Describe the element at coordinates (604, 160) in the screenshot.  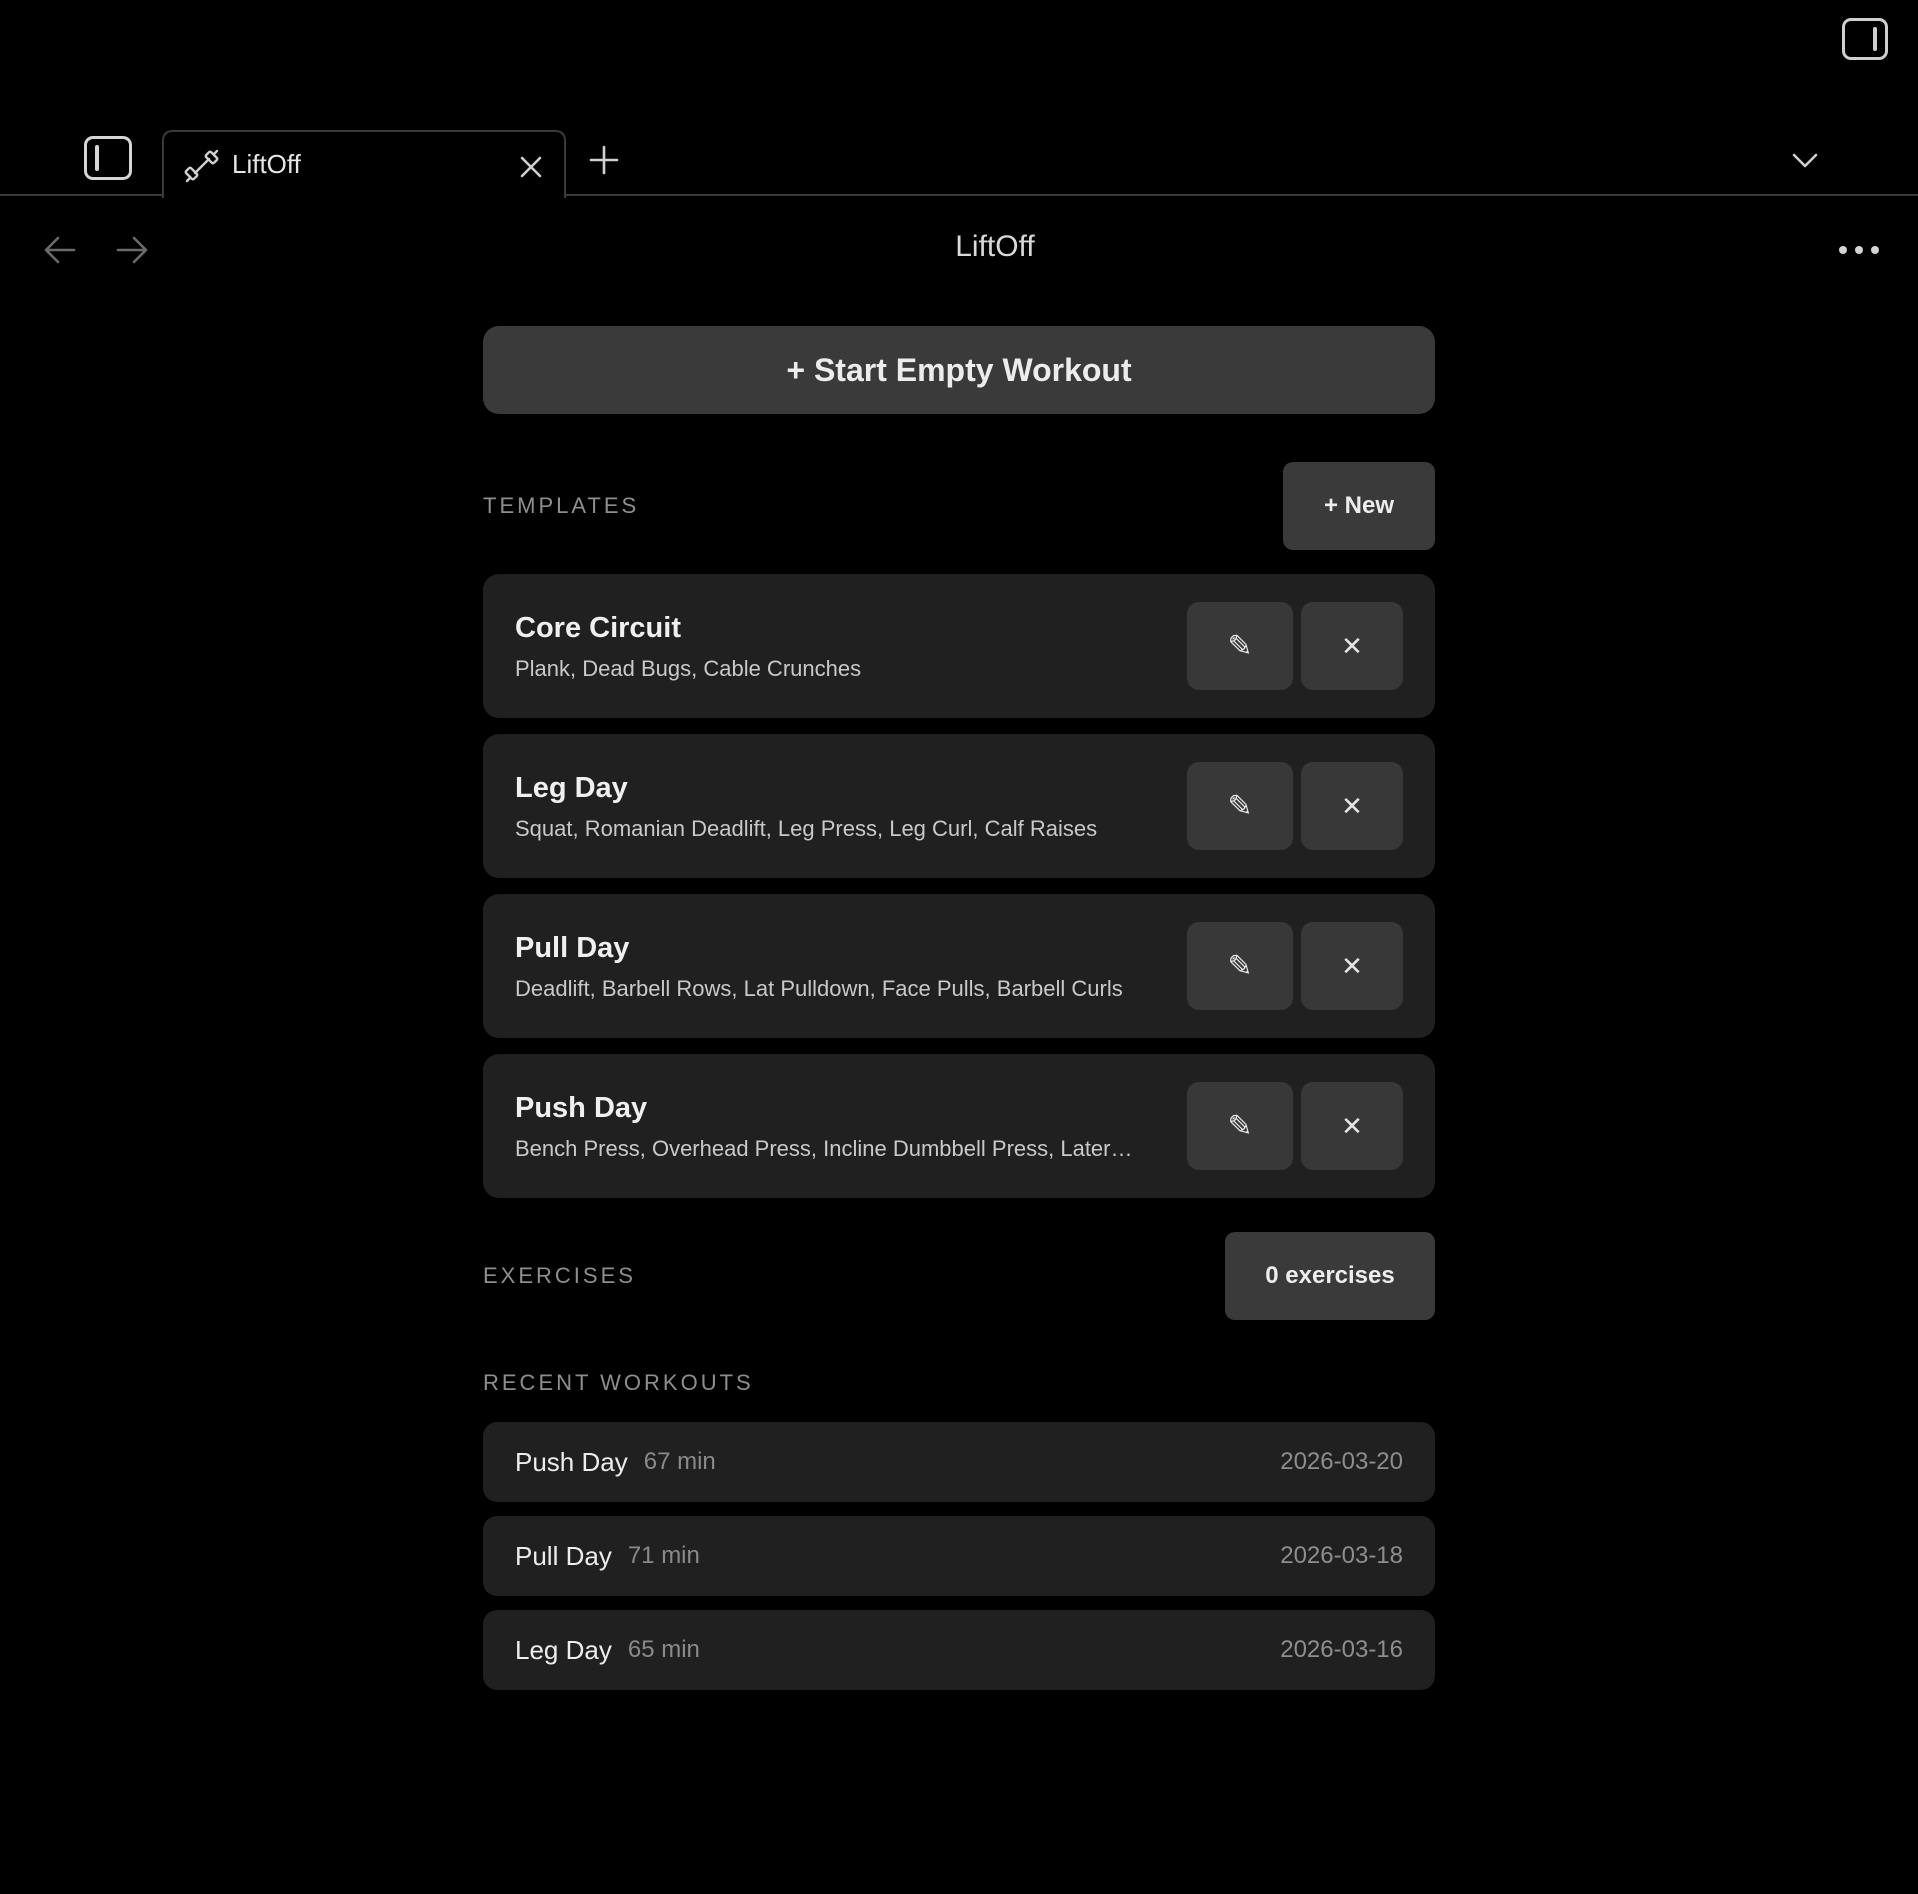
I see `new-tab-plus-icon` at that location.